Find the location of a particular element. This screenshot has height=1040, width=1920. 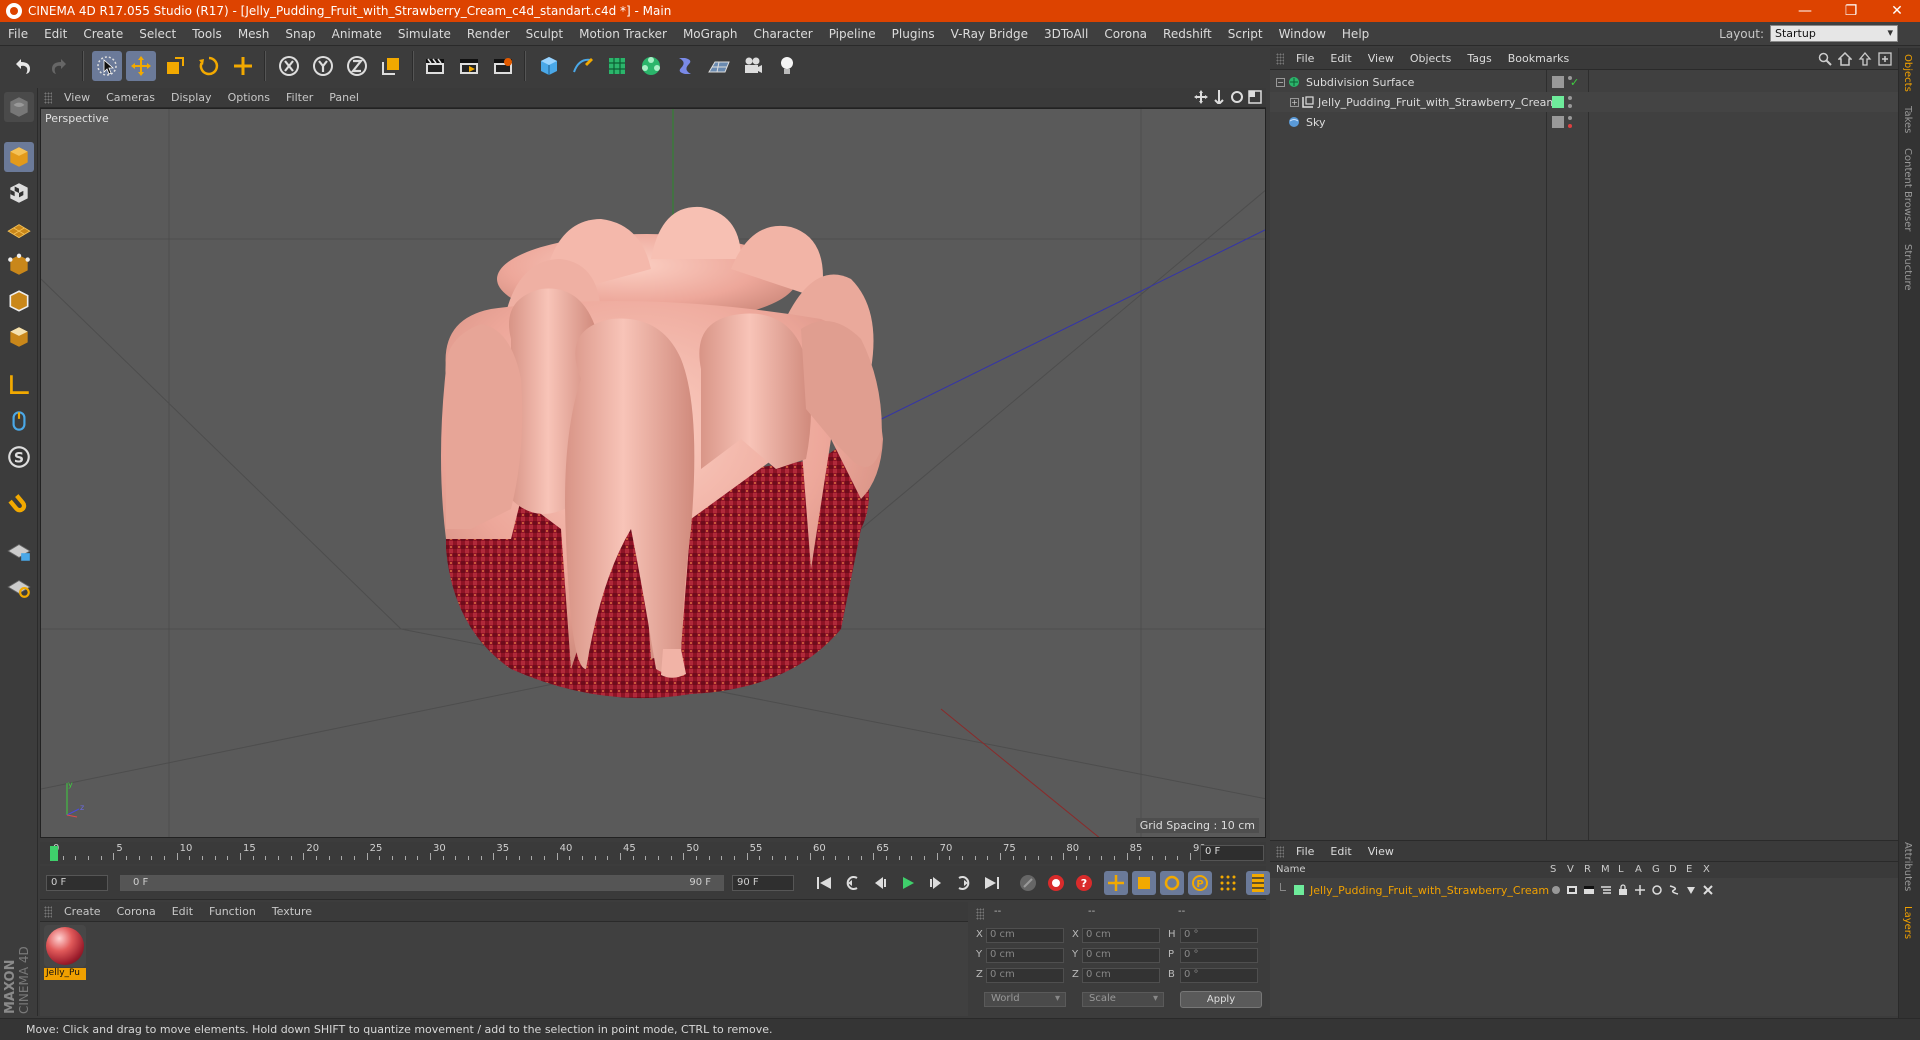

menu-edit: Edit is located at coordinates (55, 34).